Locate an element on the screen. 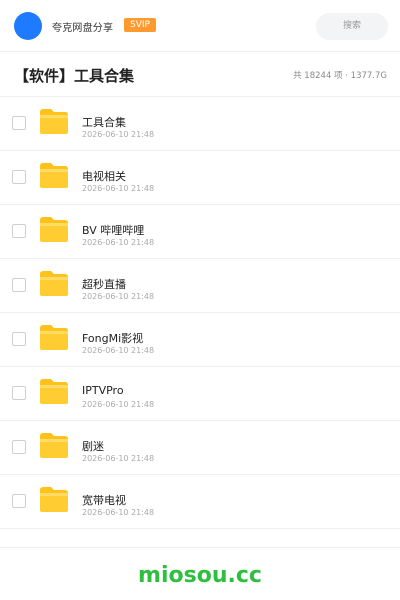 The height and width of the screenshot is (600, 400). footer: miosou.cc is located at coordinates (200, 573).